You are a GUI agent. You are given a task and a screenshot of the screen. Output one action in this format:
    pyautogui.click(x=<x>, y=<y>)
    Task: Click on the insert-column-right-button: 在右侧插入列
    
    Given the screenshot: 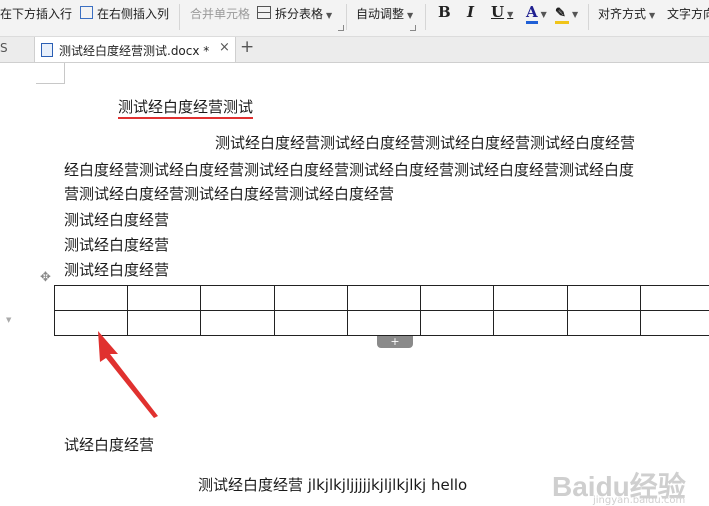 What is the action you would take?
    pyautogui.click(x=124, y=14)
    